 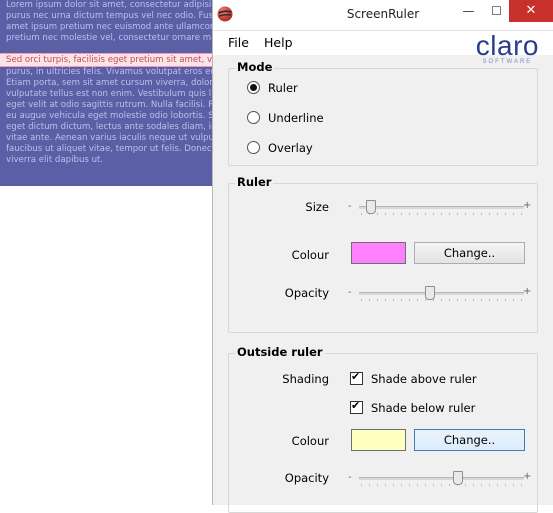 What do you see at coordinates (468, 11) in the screenshot?
I see `minimize-button: —` at bounding box center [468, 11].